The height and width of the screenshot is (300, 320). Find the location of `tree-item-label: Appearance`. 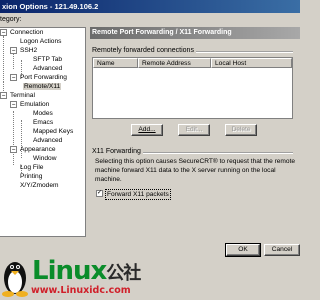

tree-item-label: Appearance is located at coordinates (38, 149).